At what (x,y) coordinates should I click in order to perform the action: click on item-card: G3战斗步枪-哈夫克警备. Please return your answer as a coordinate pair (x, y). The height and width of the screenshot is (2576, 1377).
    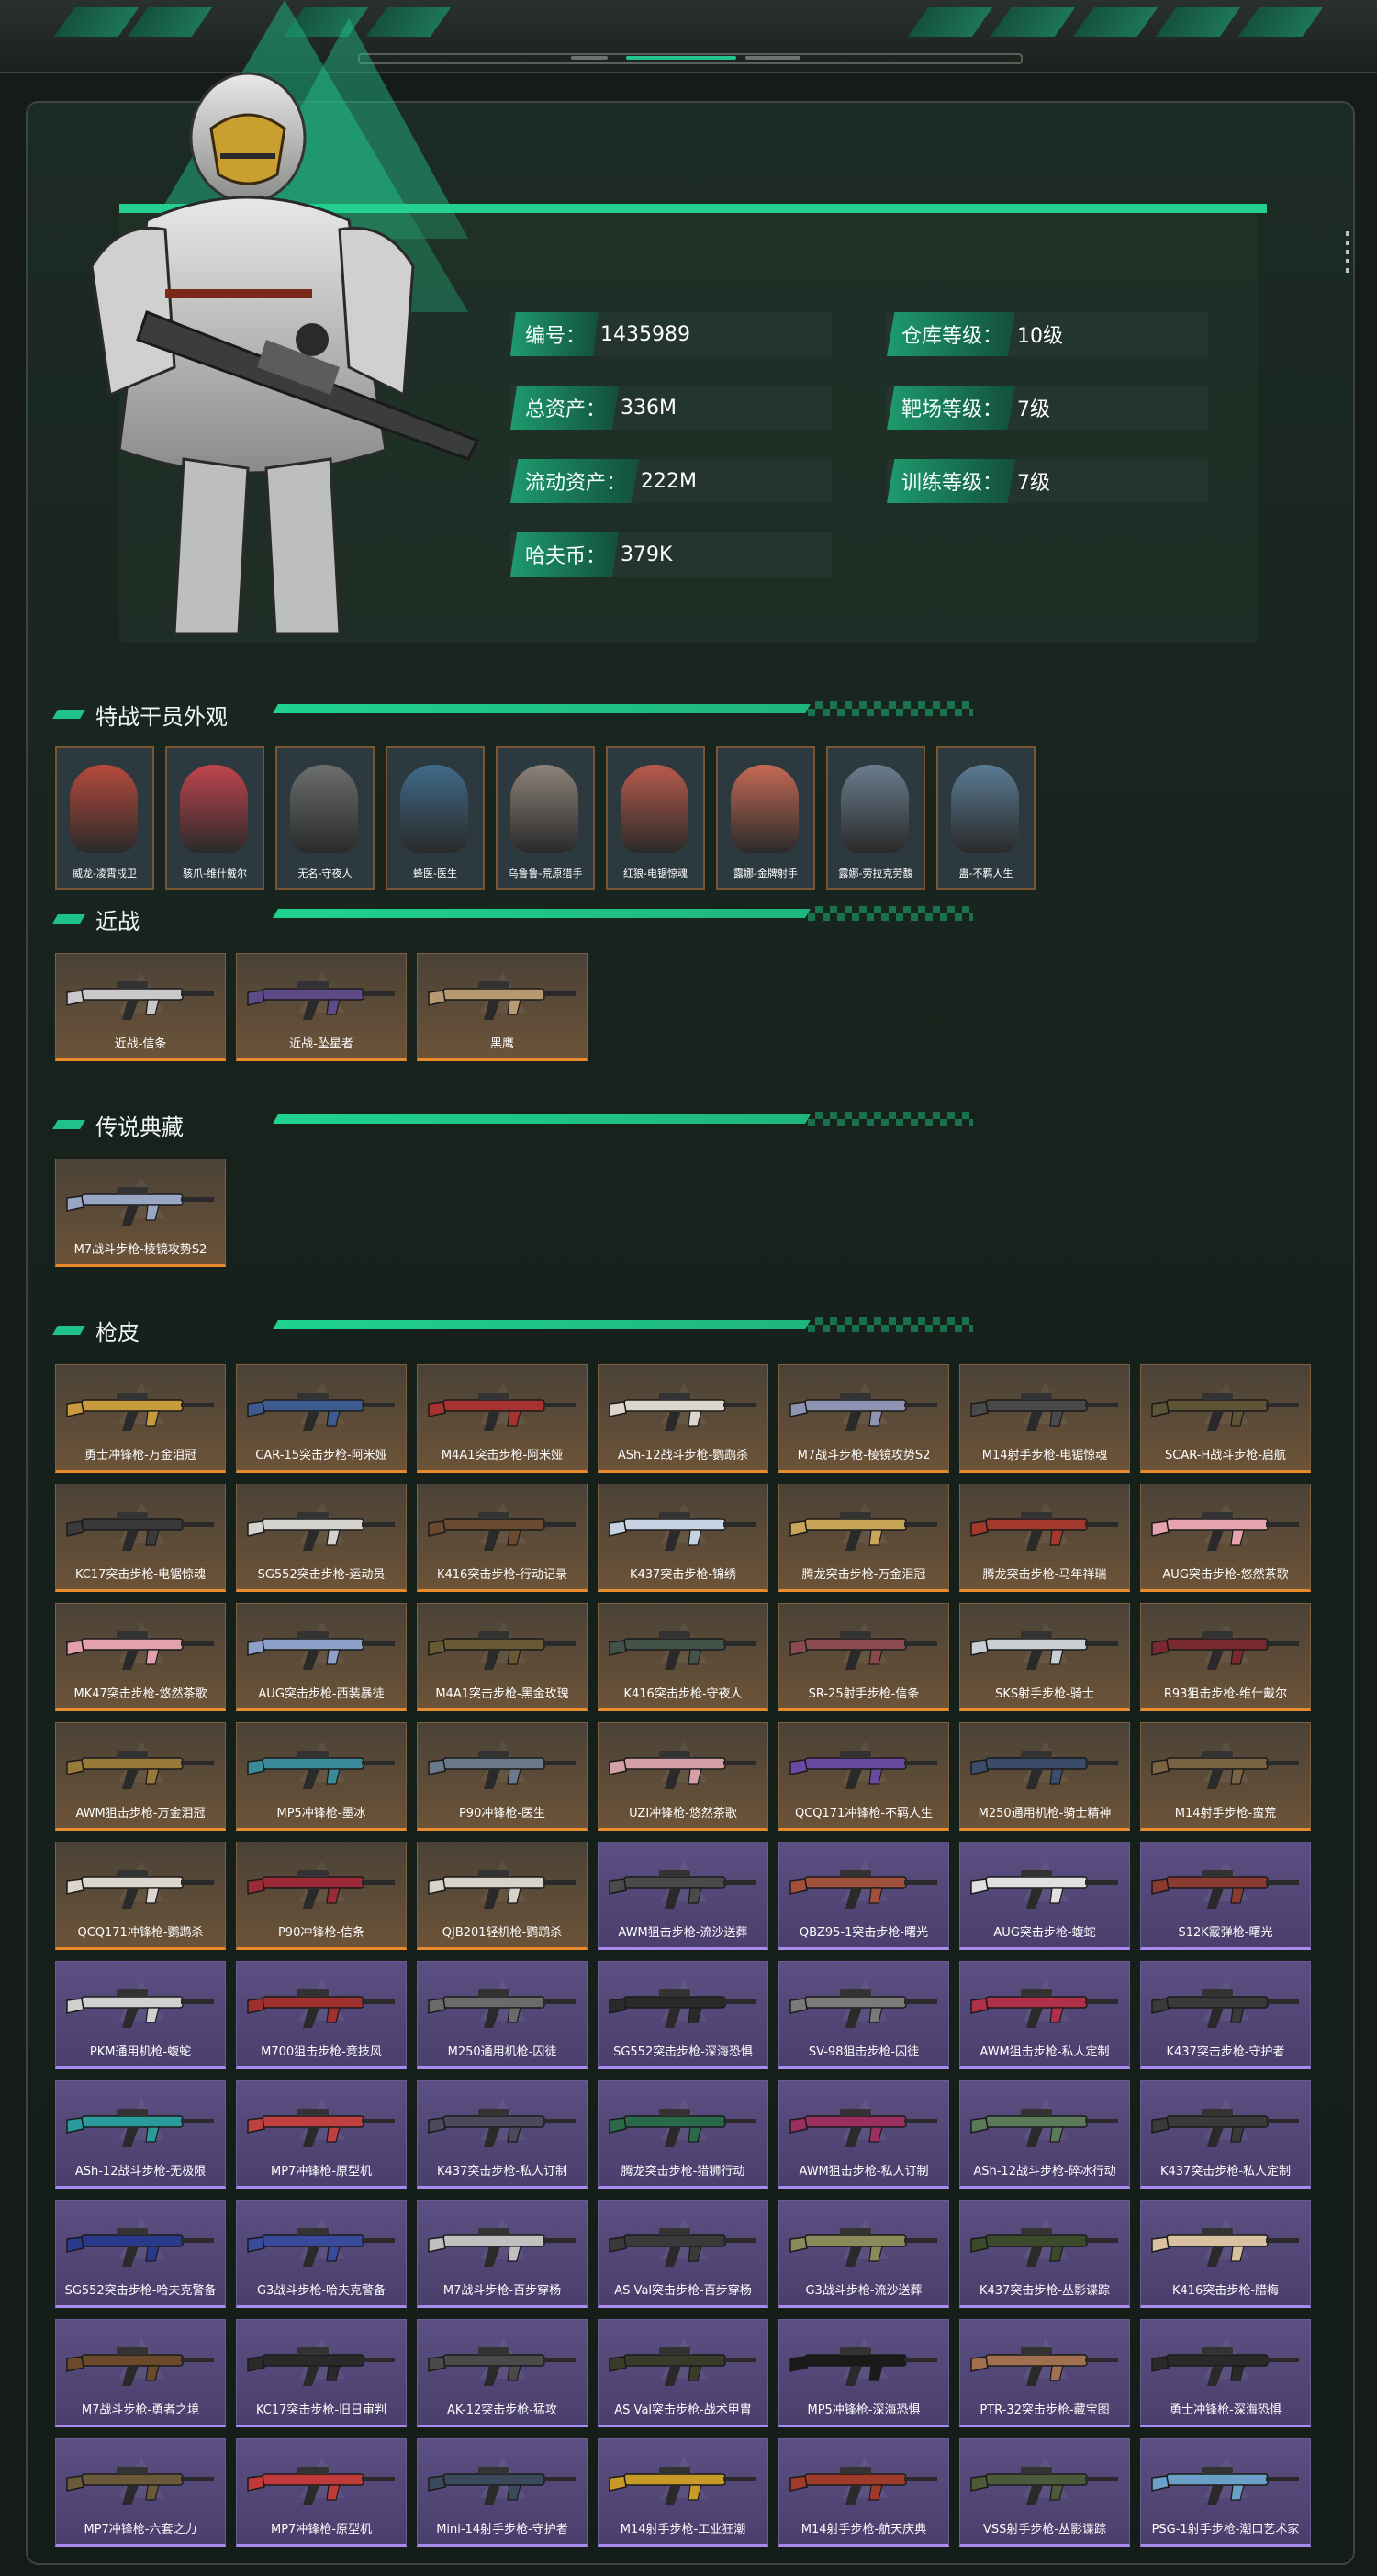
    Looking at the image, I should click on (321, 2254).